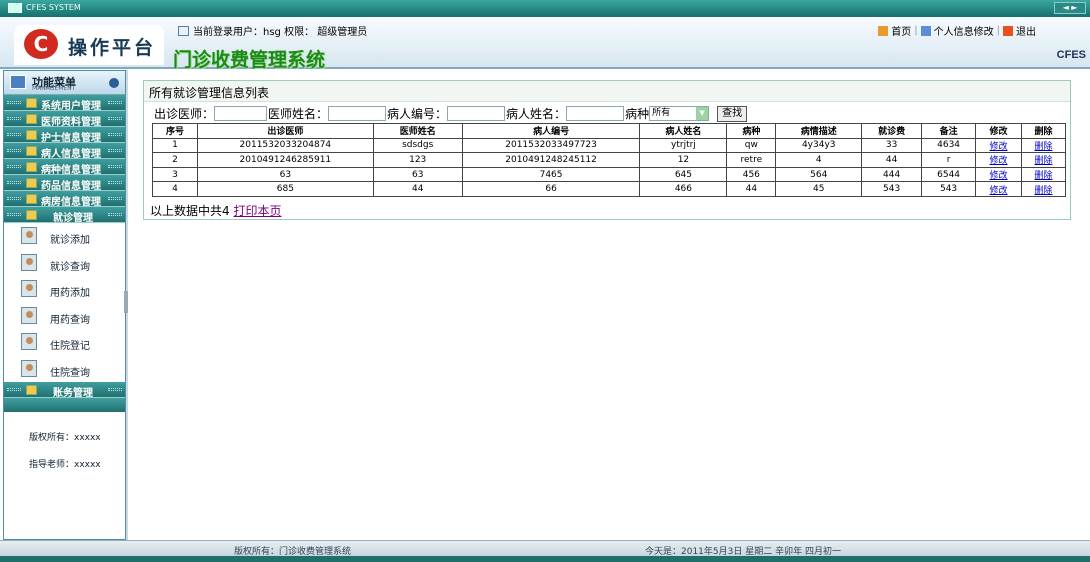  What do you see at coordinates (536, 114) in the screenshot?
I see `patient-name-label: 病人姓名：` at bounding box center [536, 114].